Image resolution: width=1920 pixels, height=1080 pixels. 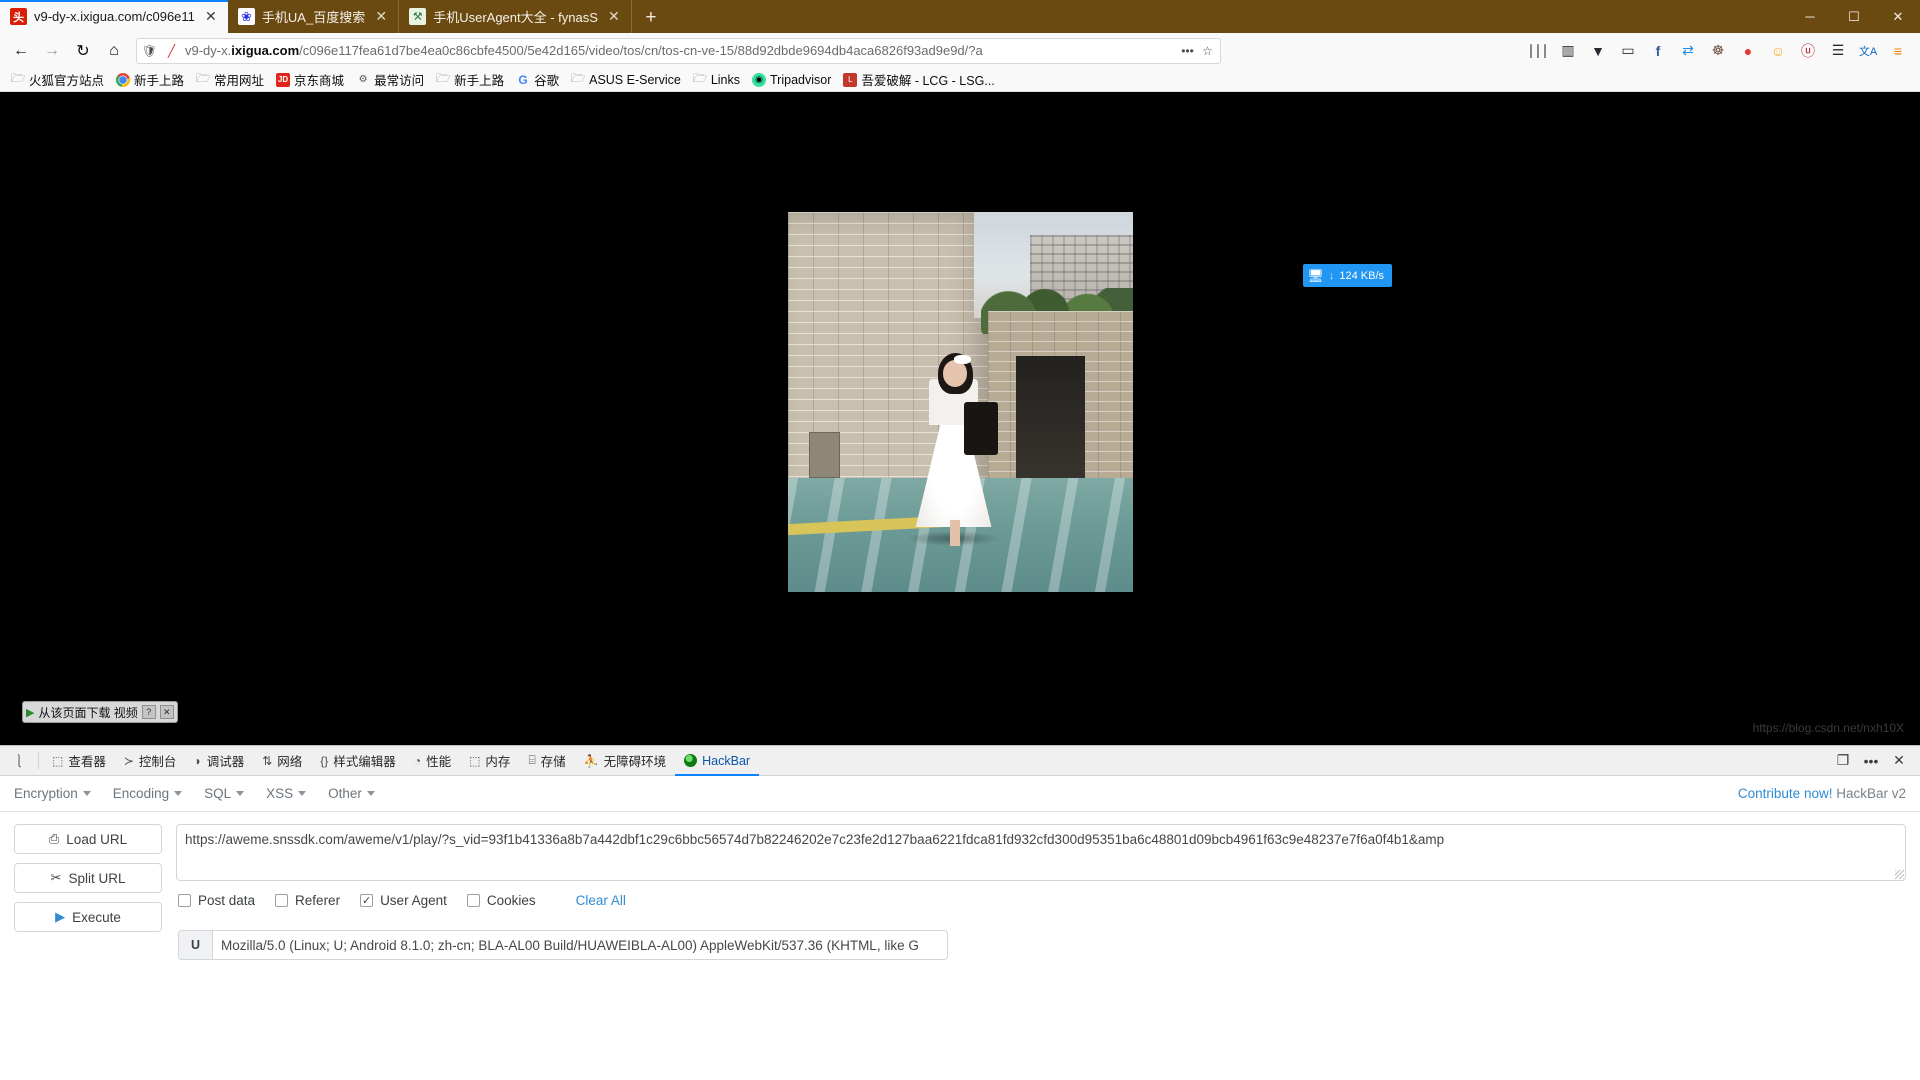 I want to click on load-url-button: ⎙ Load URL, so click(x=88, y=839).